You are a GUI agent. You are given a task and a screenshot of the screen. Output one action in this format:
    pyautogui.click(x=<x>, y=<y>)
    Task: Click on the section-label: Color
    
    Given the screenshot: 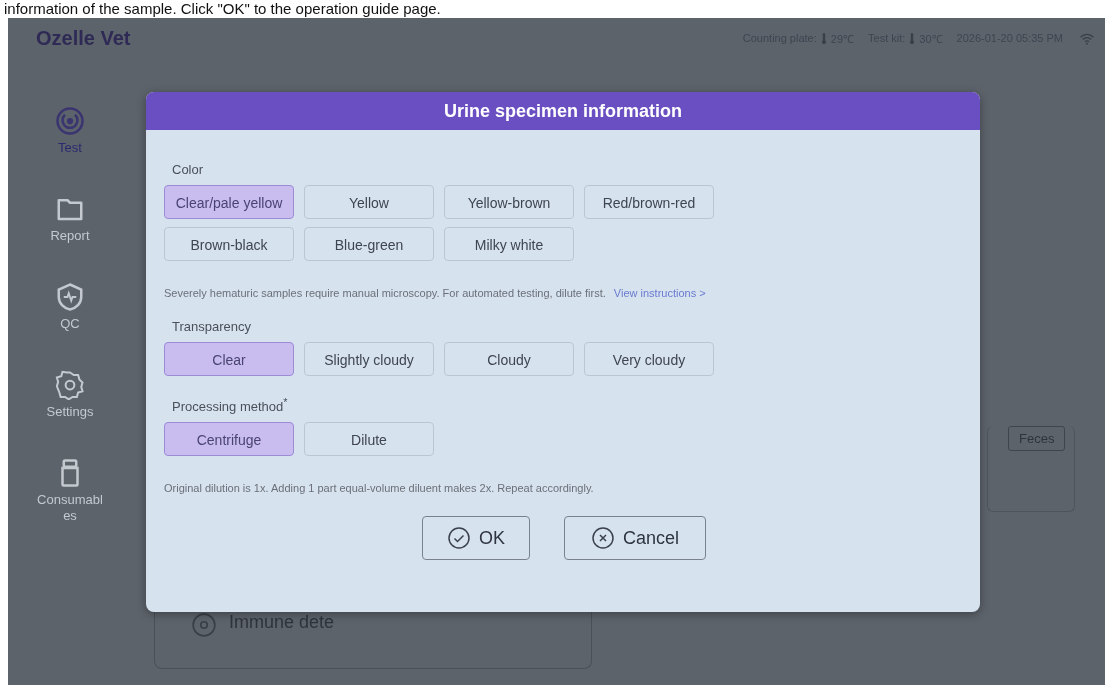 What is the action you would take?
    pyautogui.click(x=188, y=169)
    